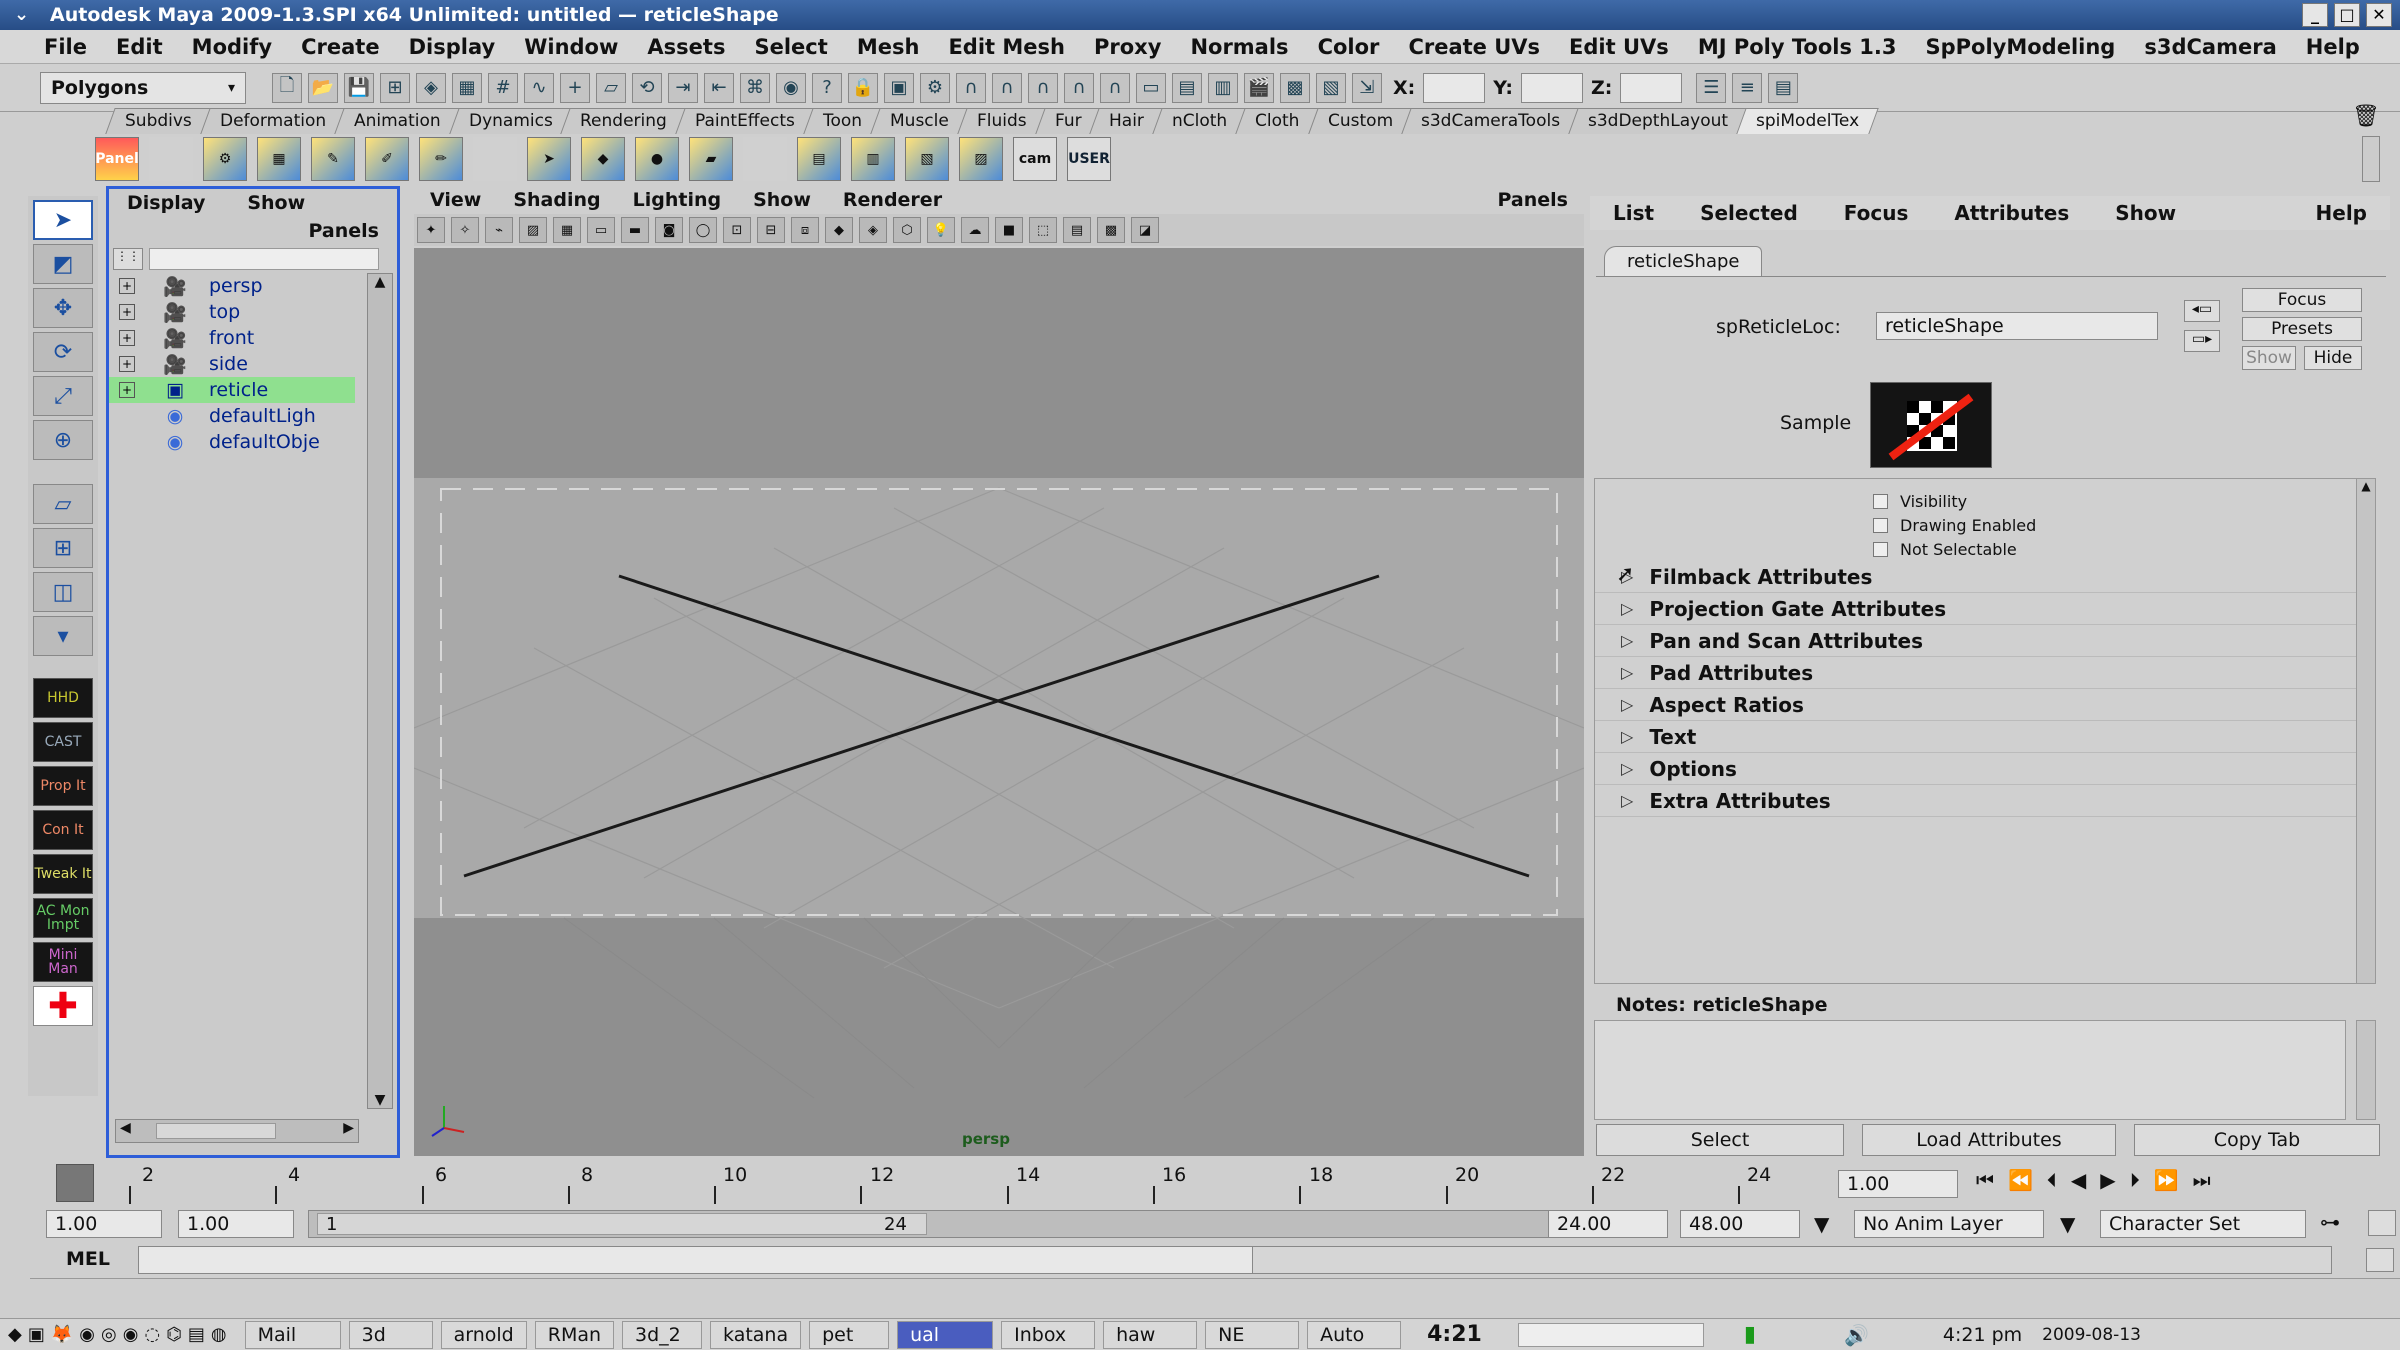 The image size is (2400, 1350). I want to click on launcher-icon: ◆, so click(15, 1334).